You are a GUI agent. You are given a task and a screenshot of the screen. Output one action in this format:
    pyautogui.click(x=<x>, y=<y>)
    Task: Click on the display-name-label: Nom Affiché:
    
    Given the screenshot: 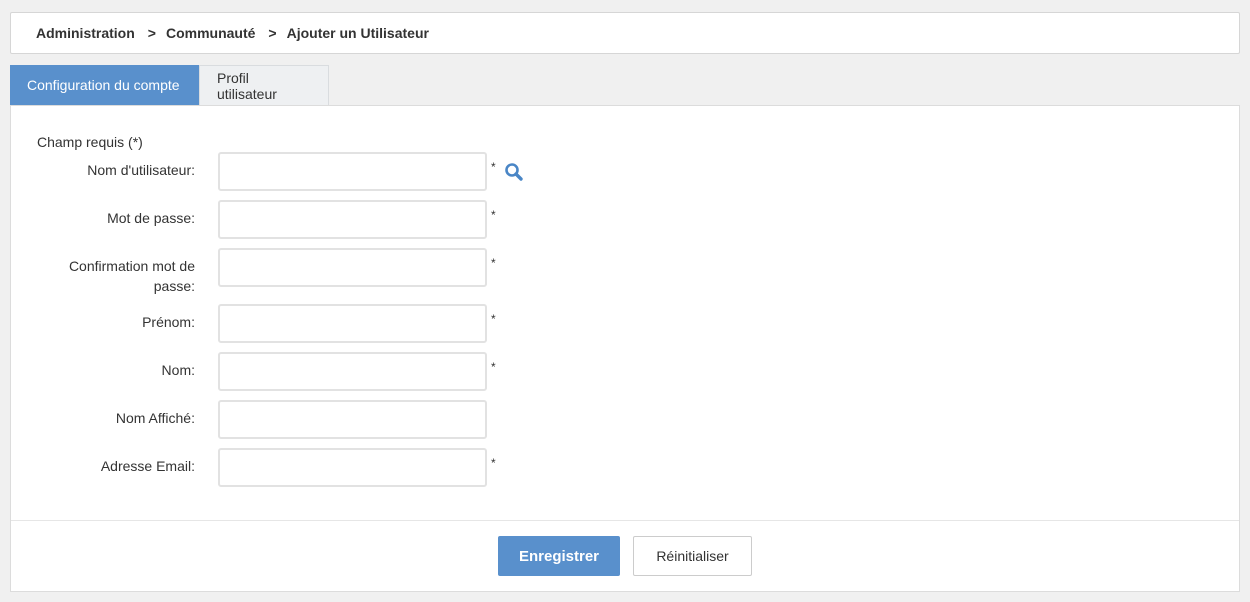 What is the action you would take?
    pyautogui.click(x=155, y=418)
    